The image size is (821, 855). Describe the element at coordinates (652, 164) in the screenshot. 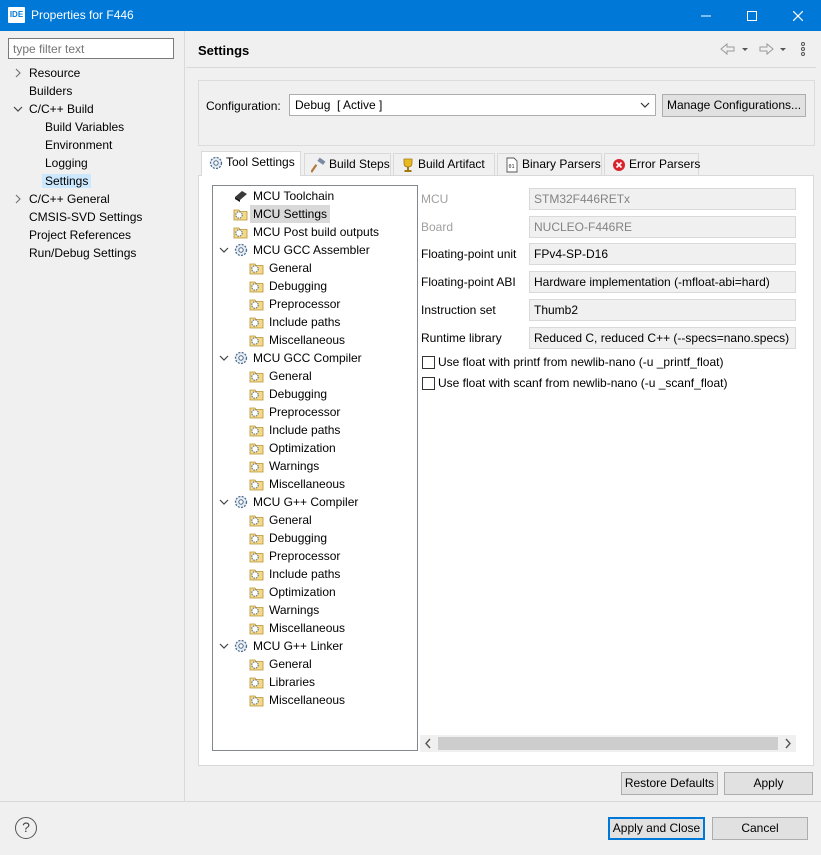

I see `tab-error-parsers: Error Parsers` at that location.